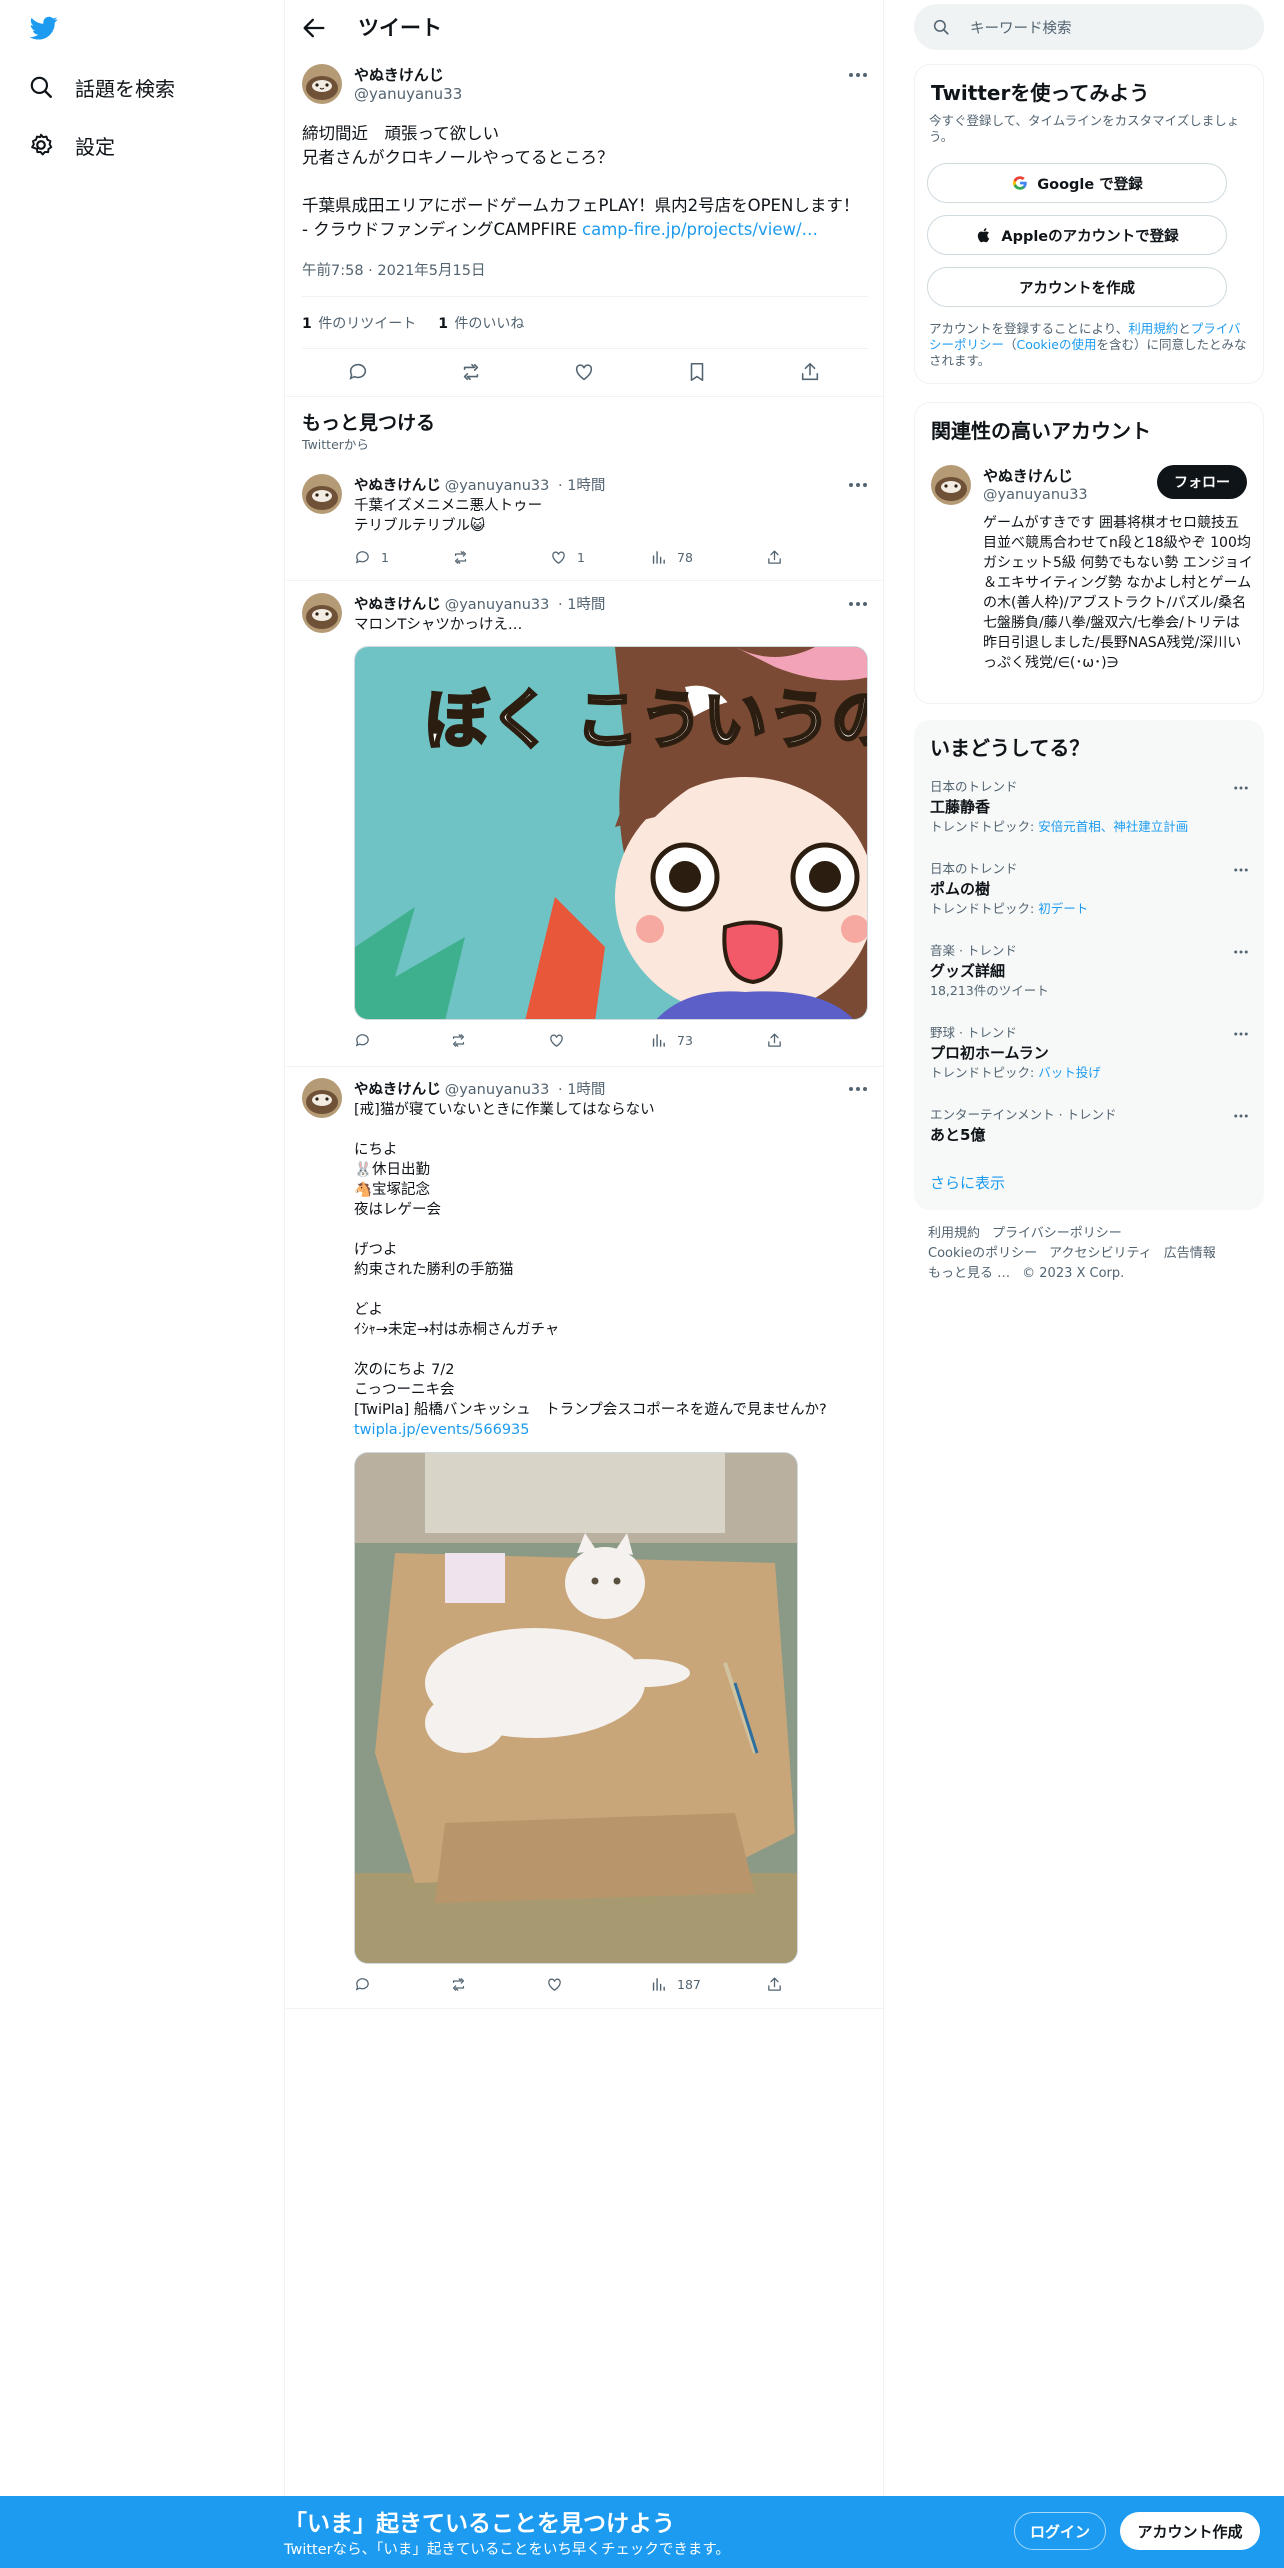  I want to click on trend-item: 日本のトレンド 工藤静香 トレンドトピック: 安倍元首相、神社建立計画, so click(1090, 818).